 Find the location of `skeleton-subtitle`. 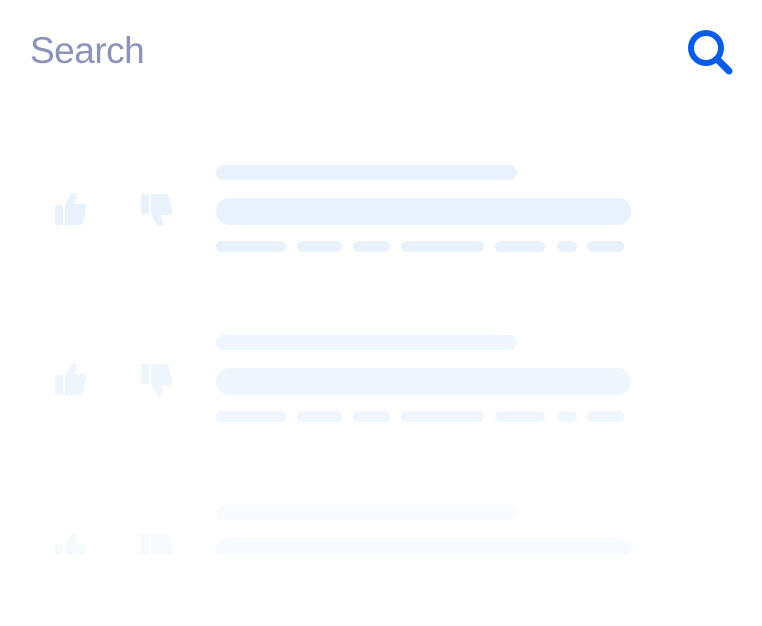

skeleton-subtitle is located at coordinates (366, 512).